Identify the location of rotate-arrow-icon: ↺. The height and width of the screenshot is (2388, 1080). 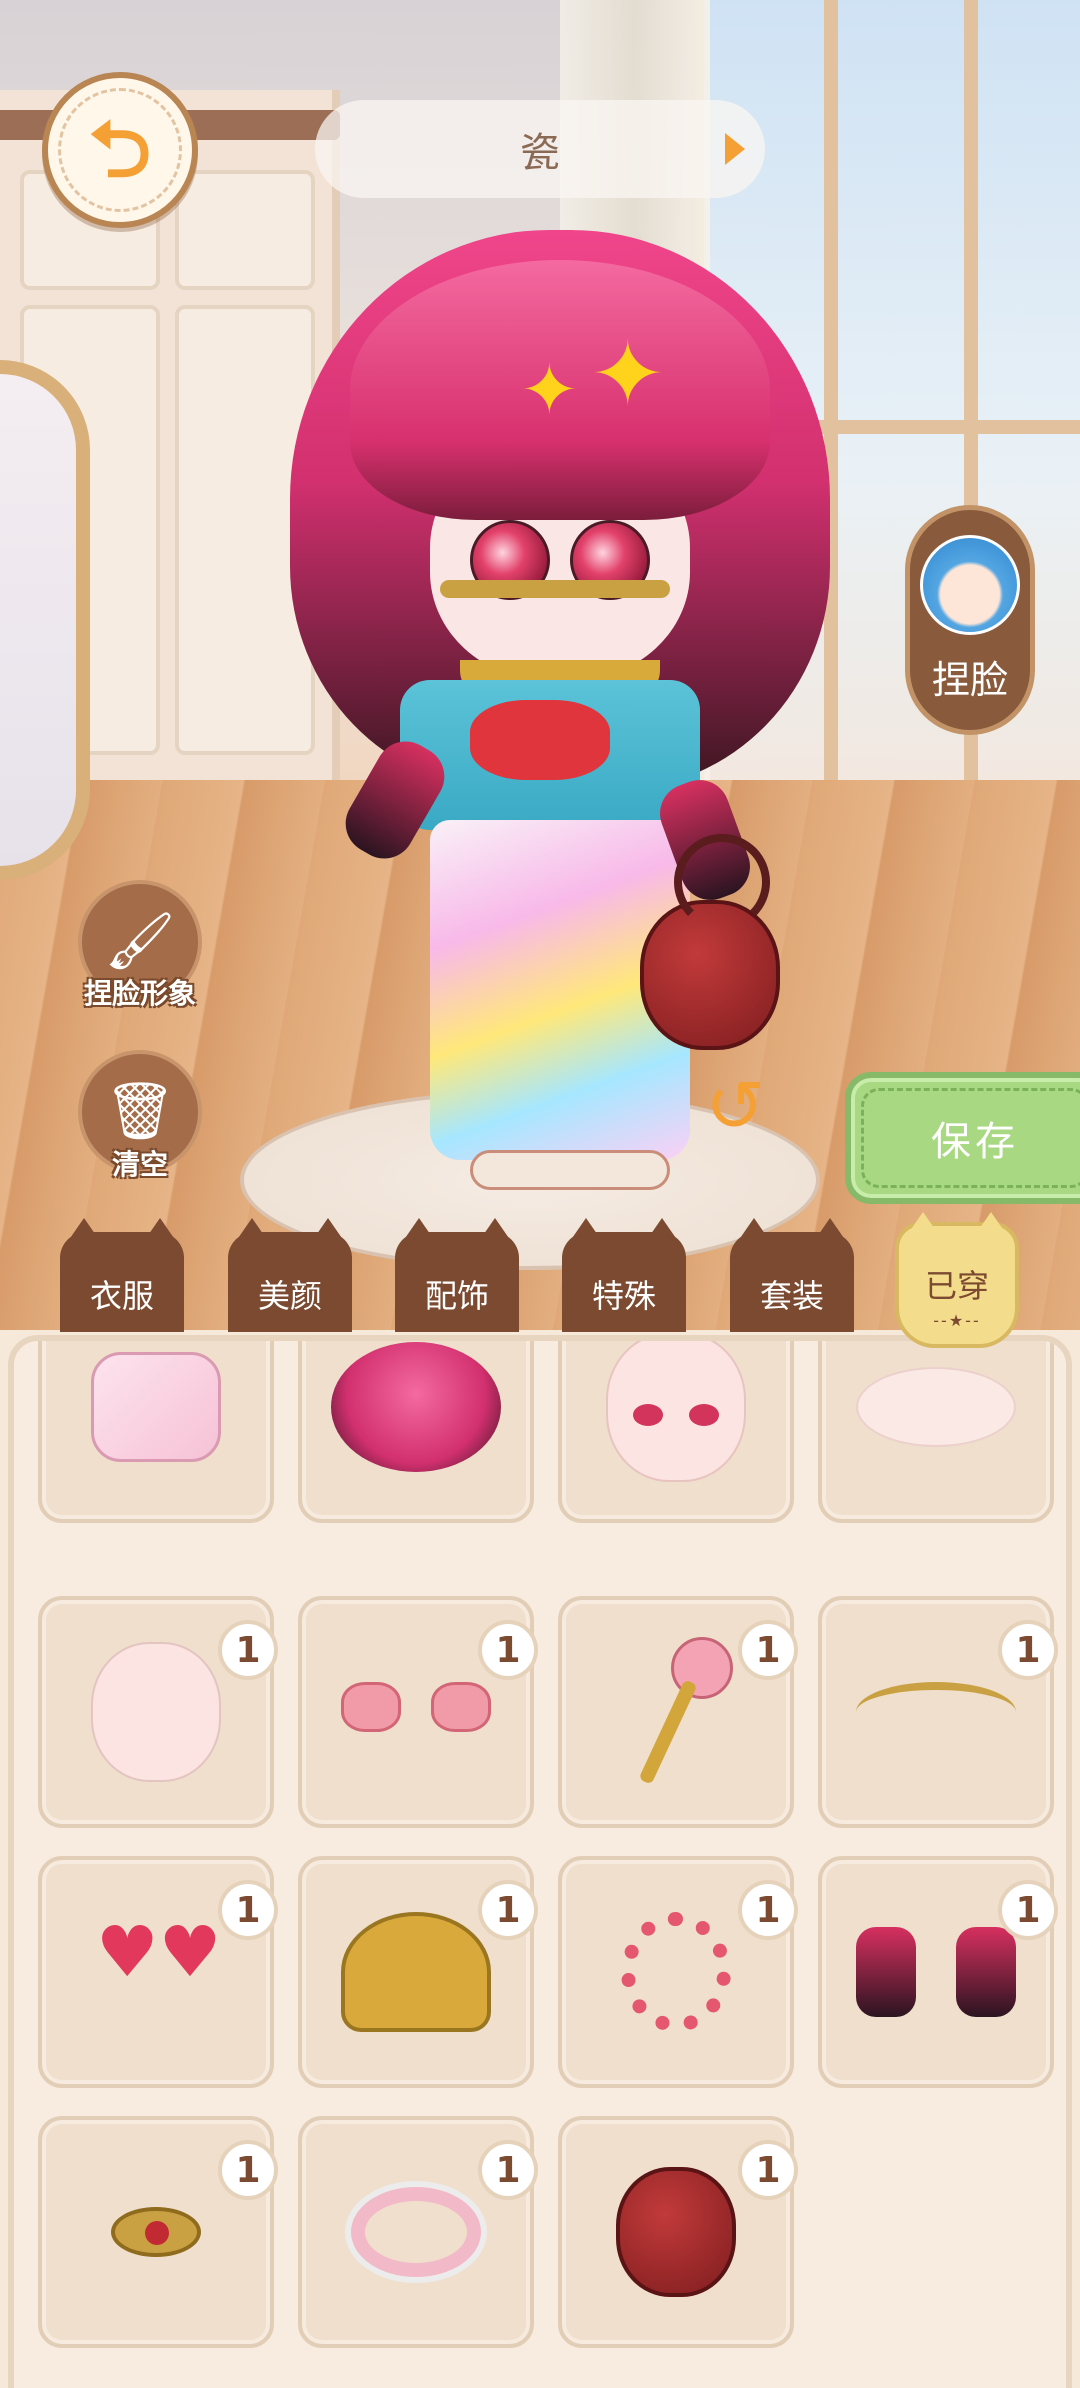
(735, 1106).